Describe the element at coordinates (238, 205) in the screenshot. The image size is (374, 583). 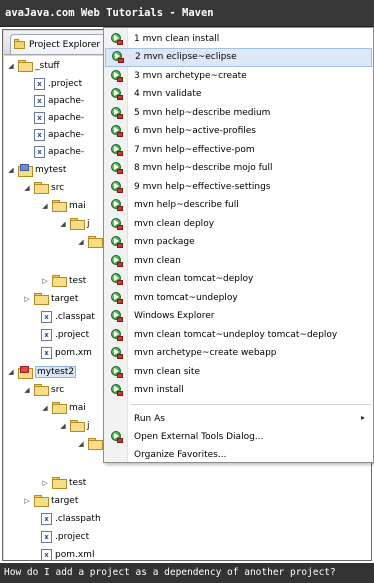
I see `menu-item: mvn help~describe full` at that location.